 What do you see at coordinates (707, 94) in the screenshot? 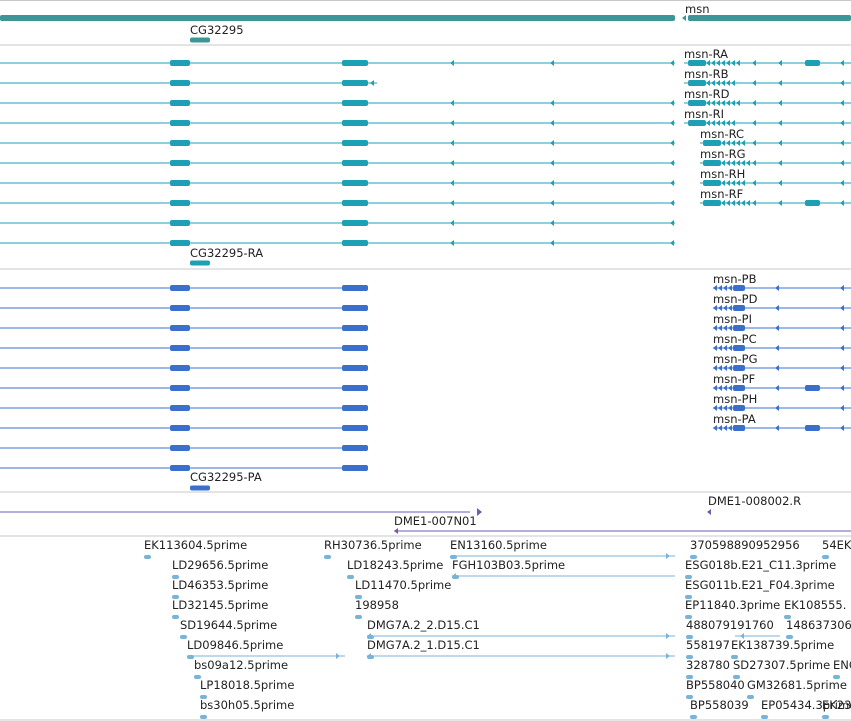
I see `transcript-label: msn-RD` at bounding box center [707, 94].